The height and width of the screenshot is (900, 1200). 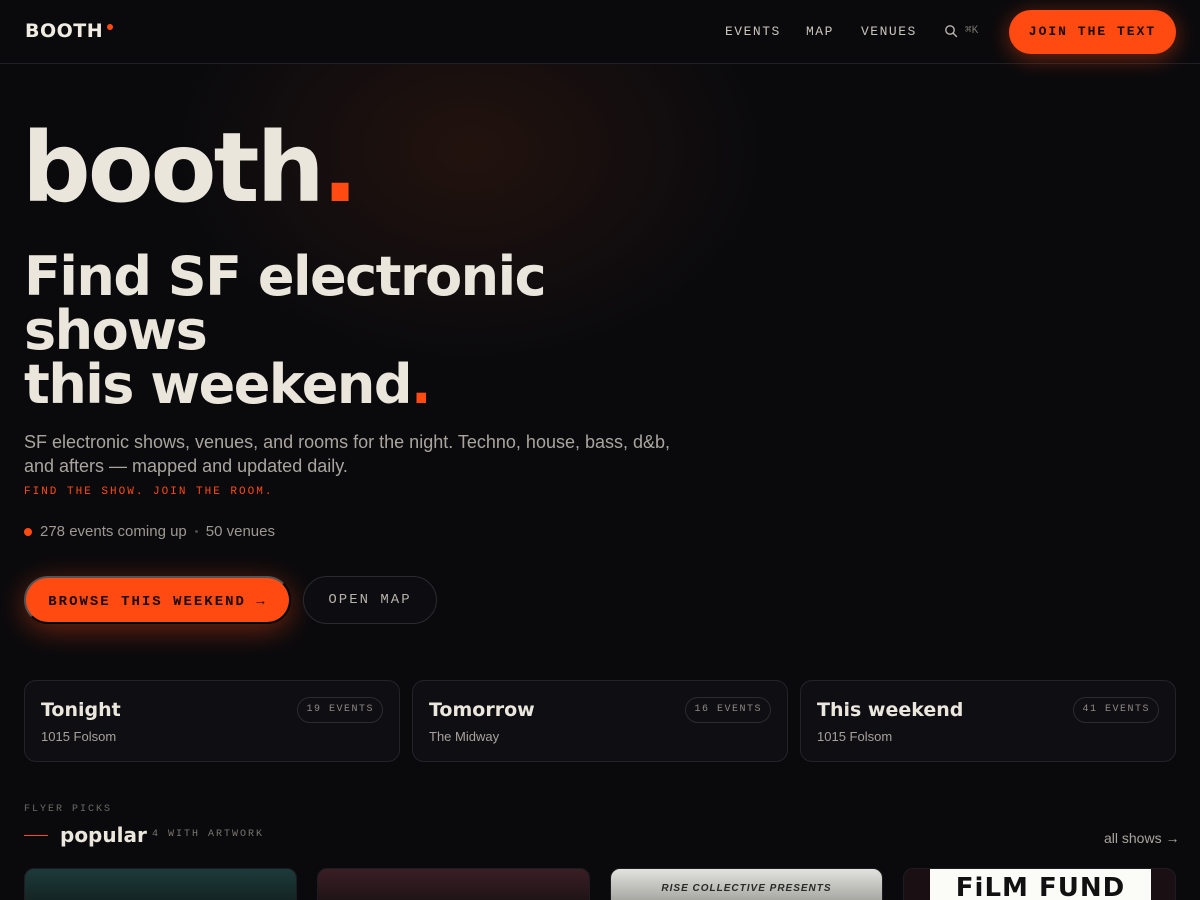 I want to click on hero-tagline: FIND THE SHOW. JOIN THE ROOM., so click(x=149, y=492).